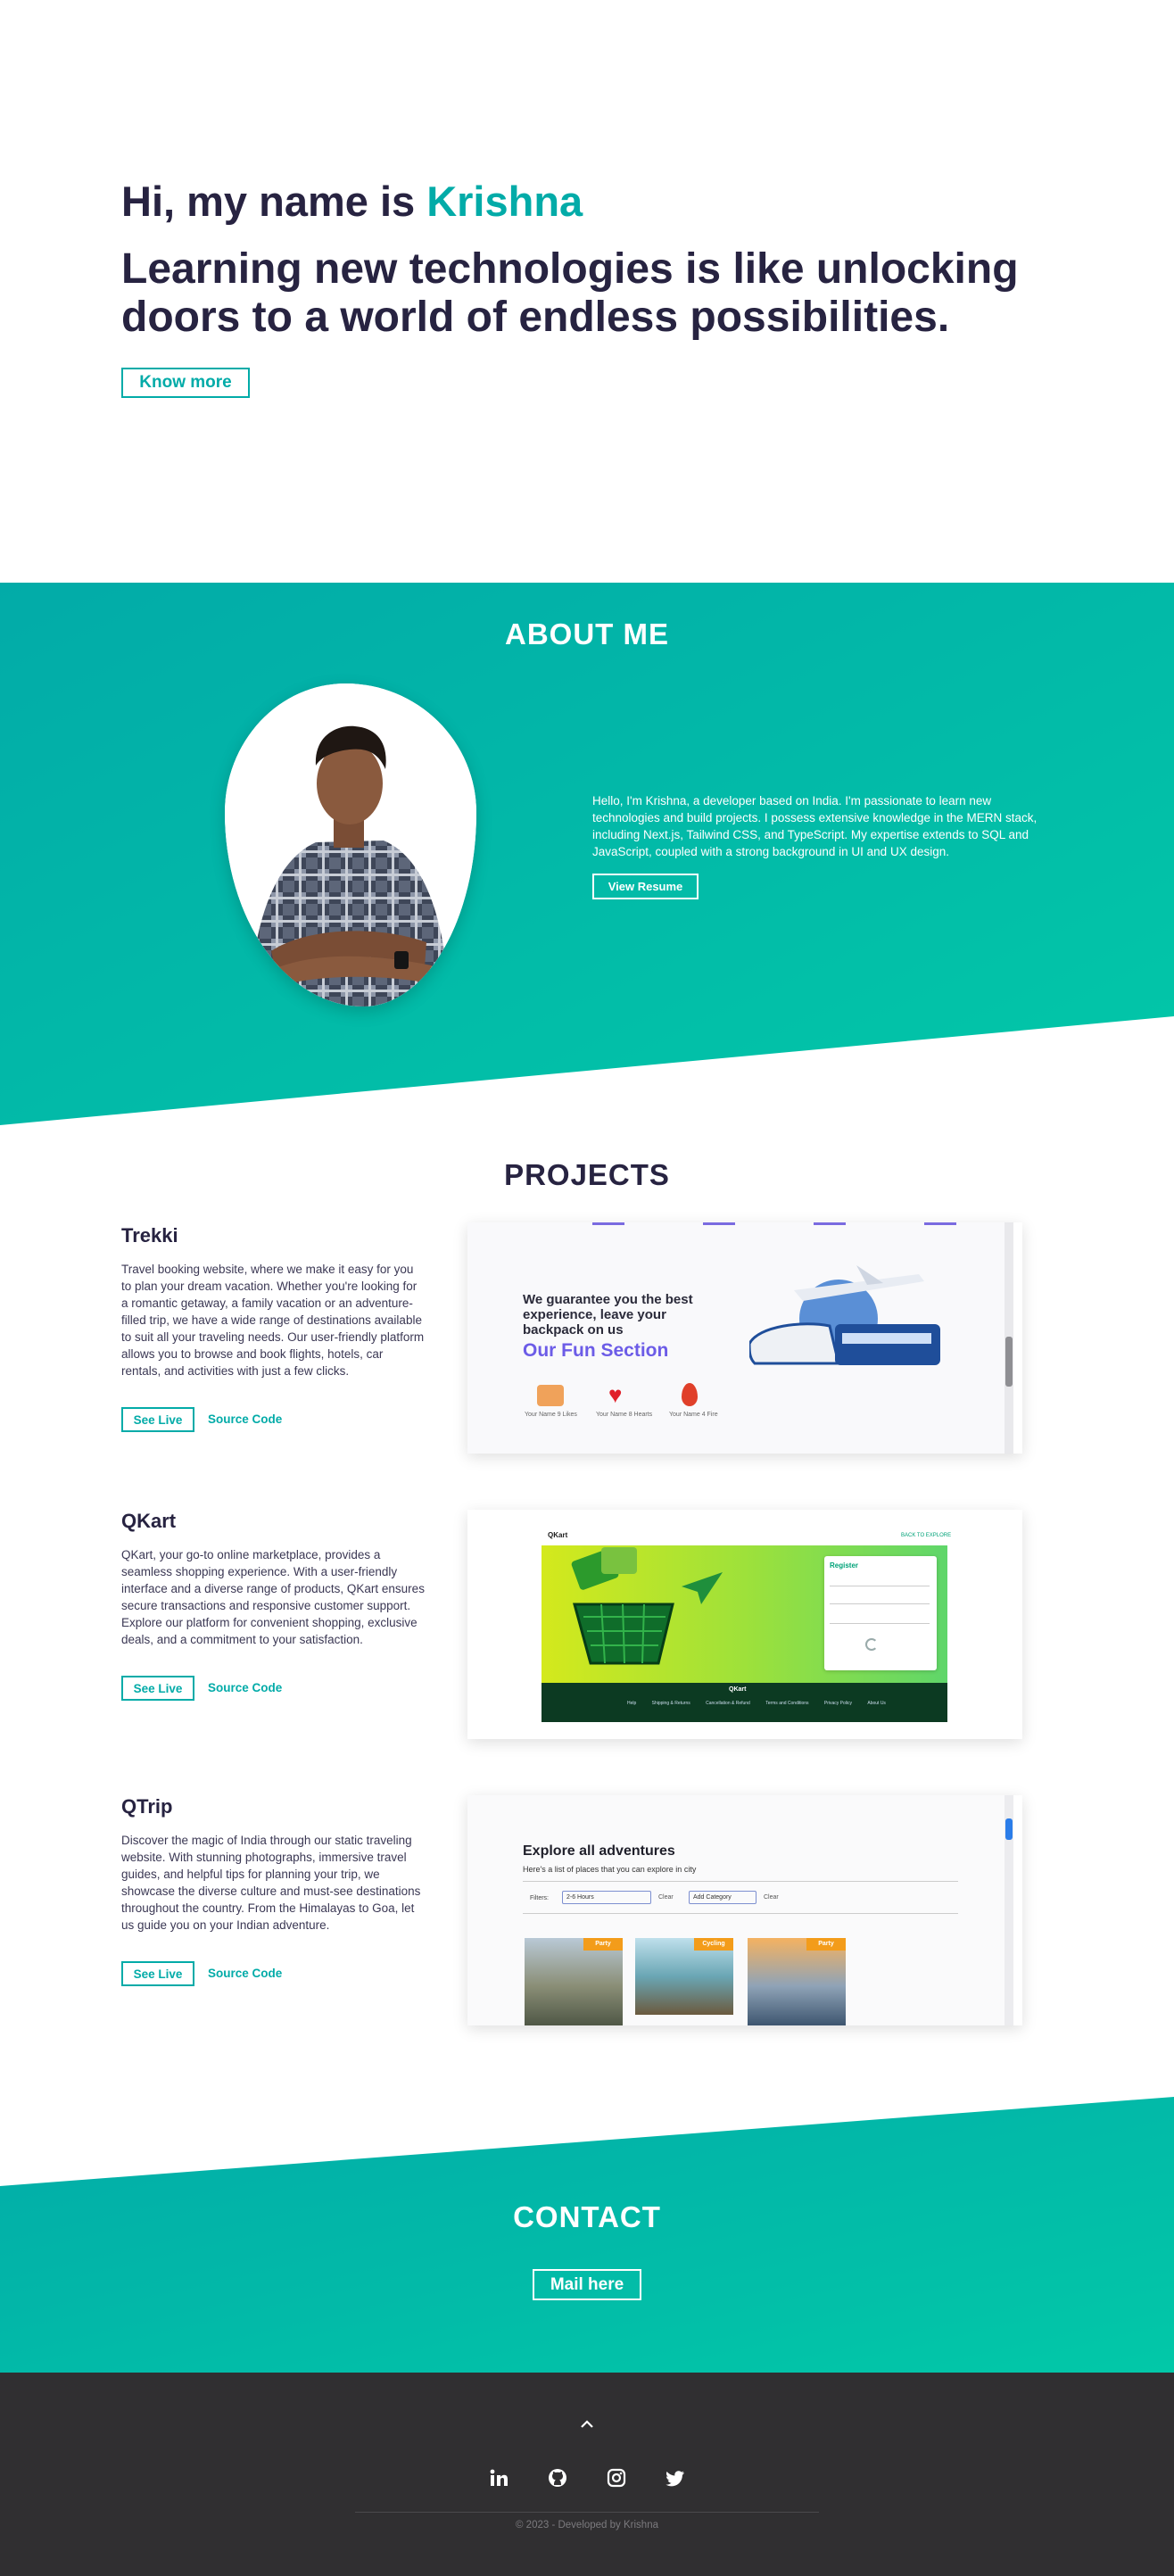 Image resolution: width=1174 pixels, height=2576 pixels. I want to click on trekki-stat: Your Name 8 Hearts, so click(624, 1415).